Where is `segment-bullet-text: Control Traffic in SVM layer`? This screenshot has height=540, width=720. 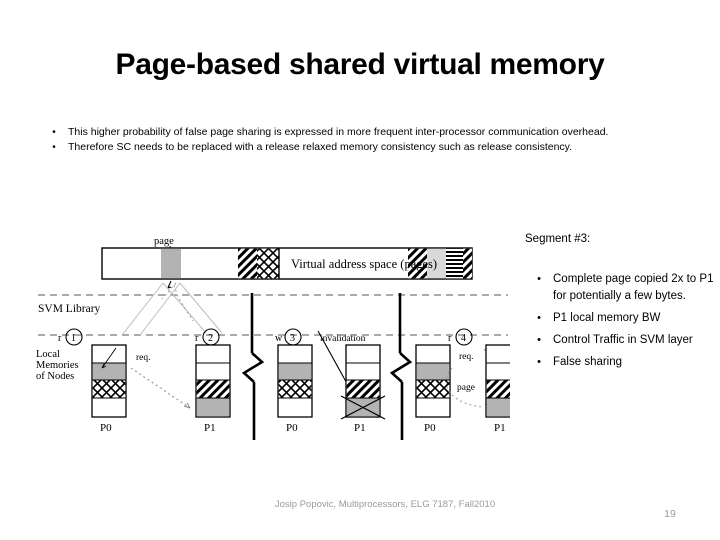
segment-bullet-text: Control Traffic in SVM layer is located at coordinates (623, 340).